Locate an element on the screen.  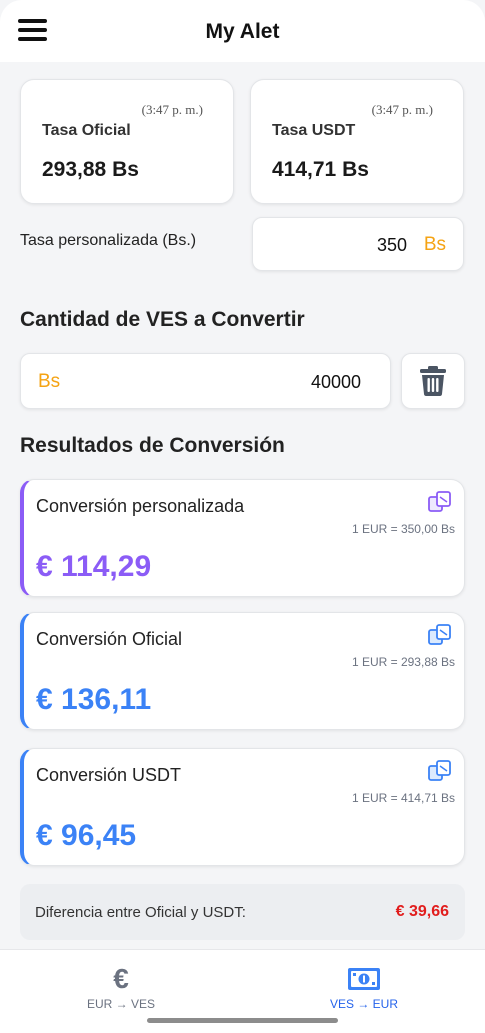
amount-value: 40000 is located at coordinates (335, 382).